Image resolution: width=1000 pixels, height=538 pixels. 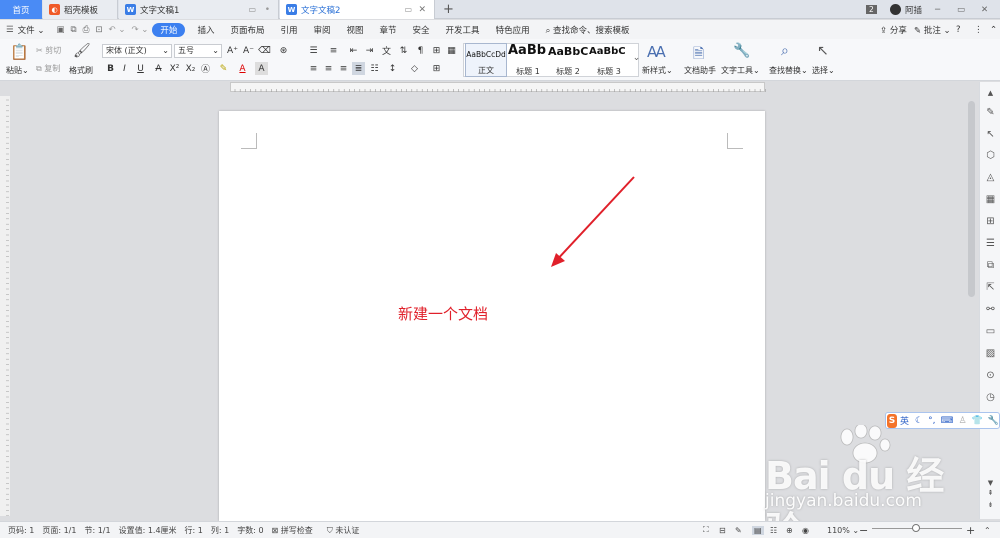 What do you see at coordinates (261, 68) in the screenshot?
I see `char-shading-icon: A` at bounding box center [261, 68].